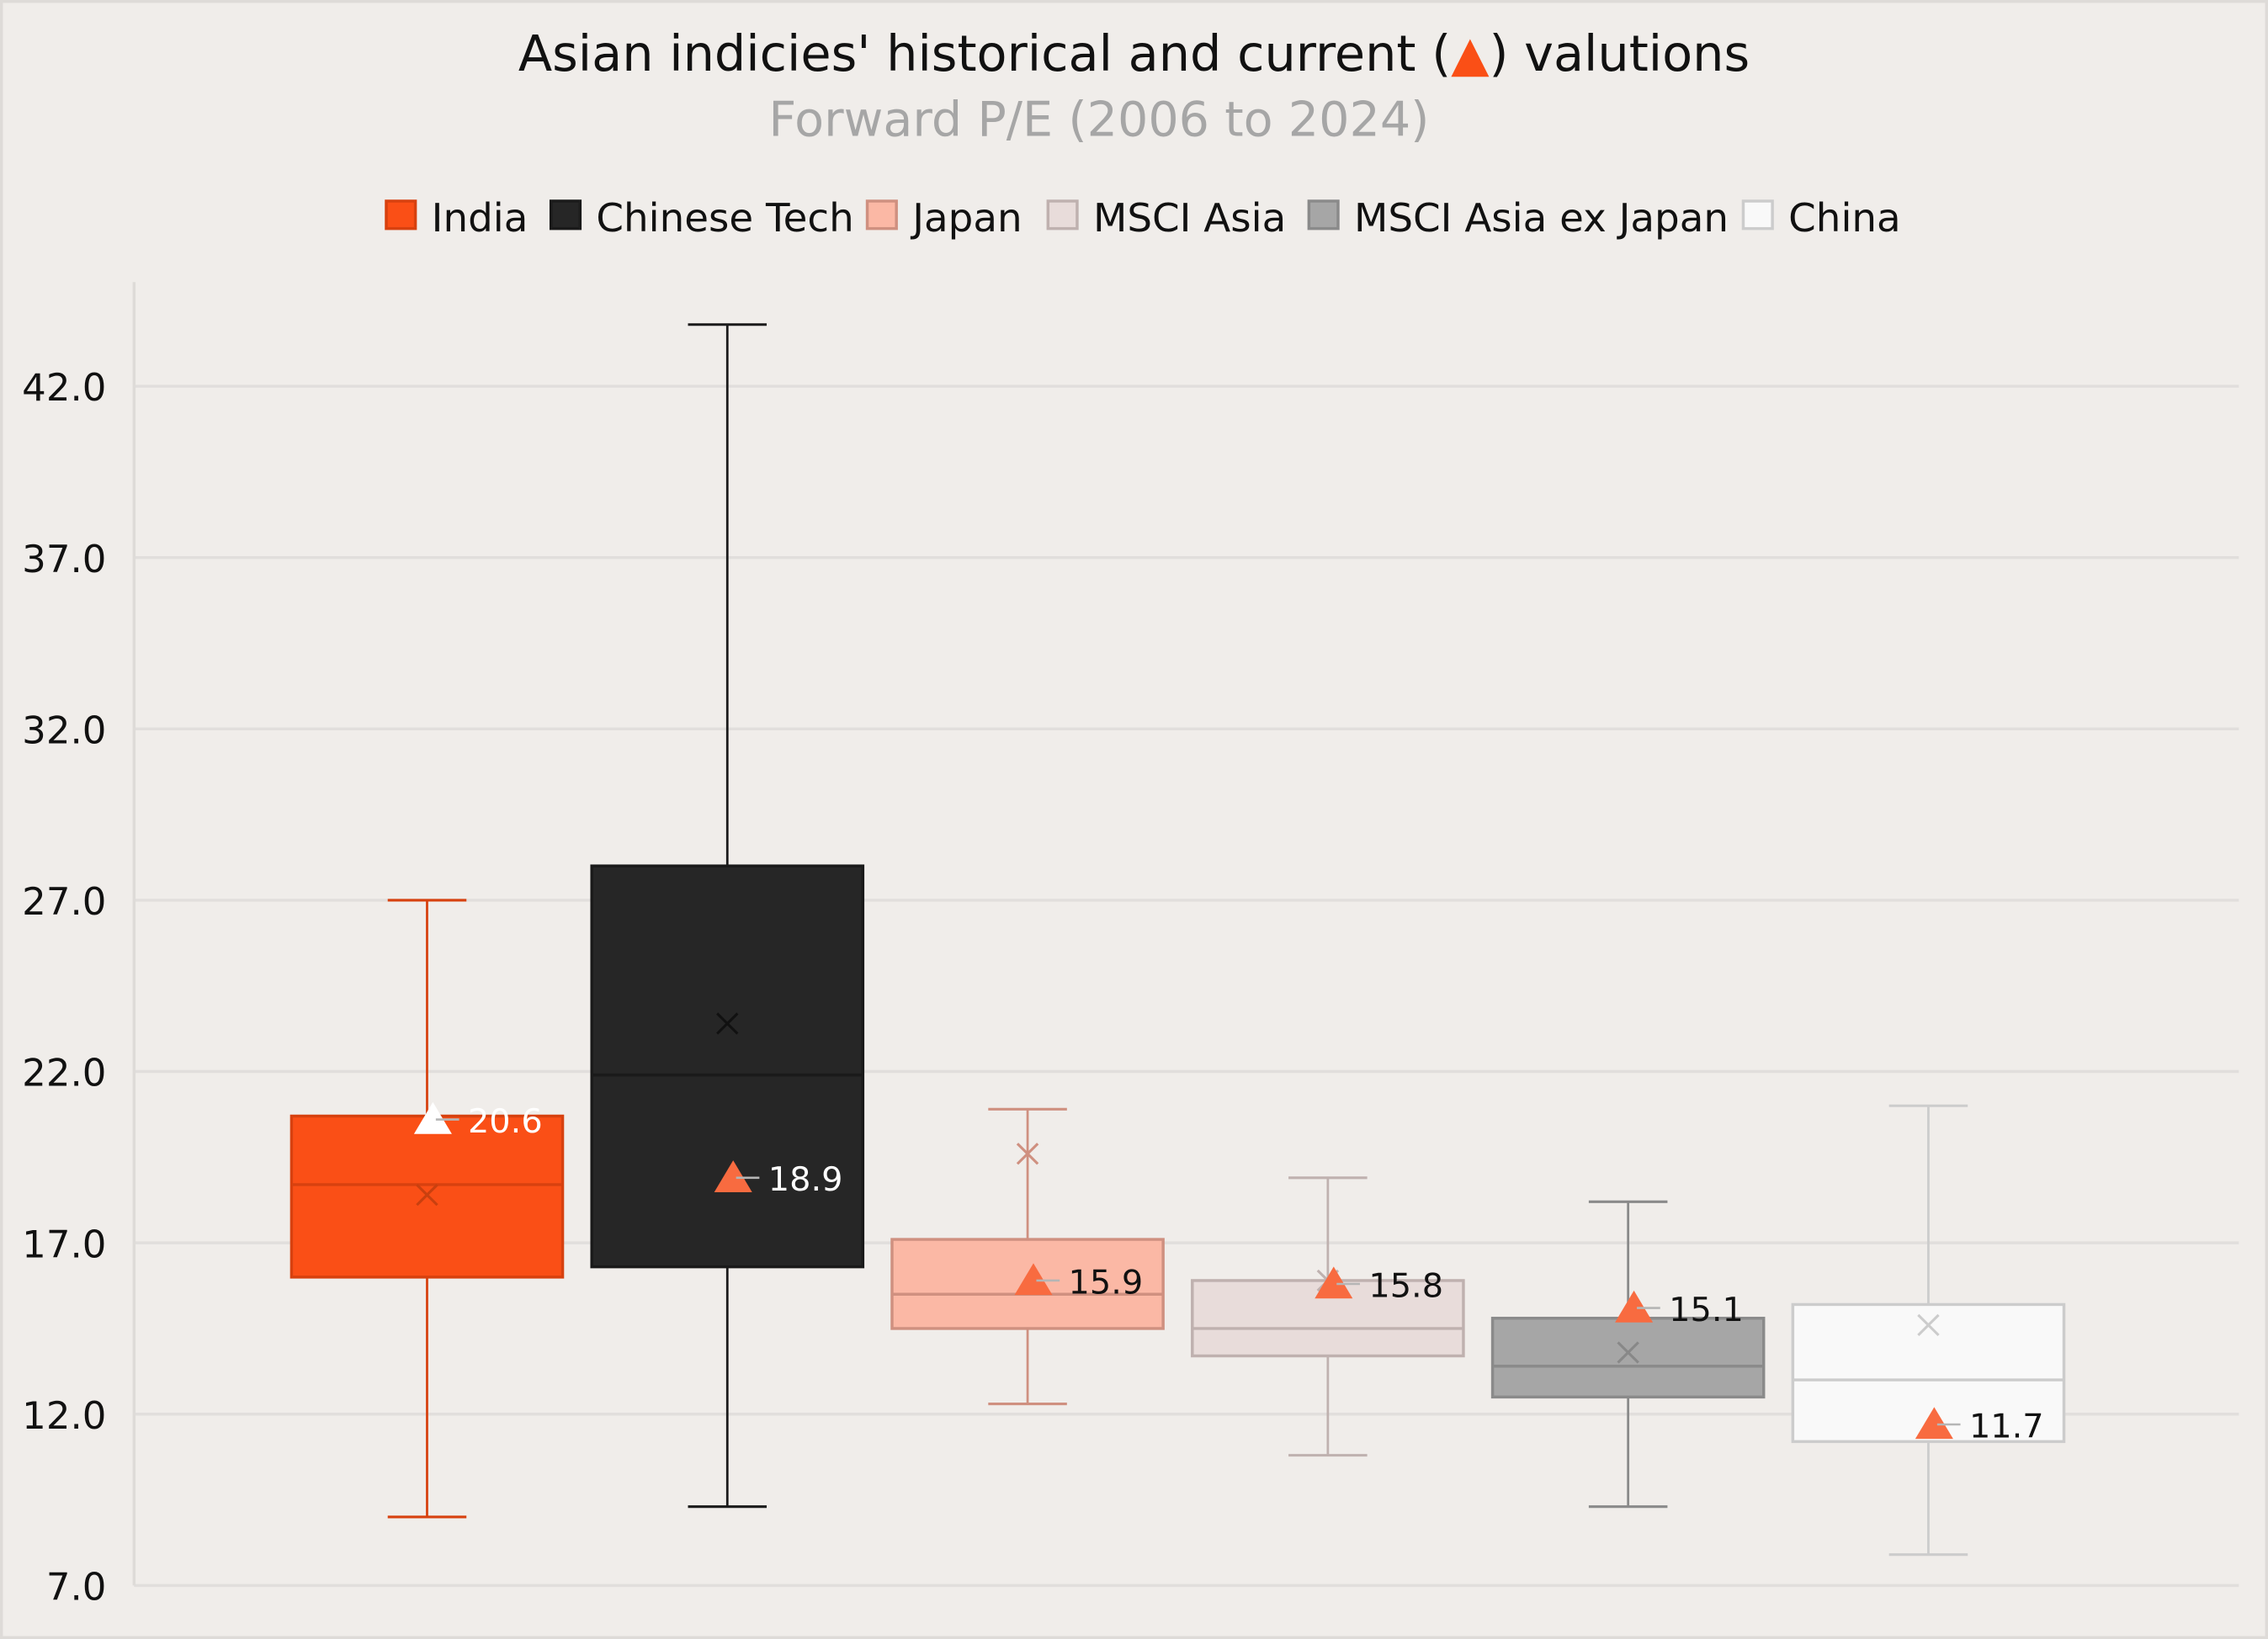  What do you see at coordinates (64, 559) in the screenshot?
I see `y-tick-label: 37.0` at bounding box center [64, 559].